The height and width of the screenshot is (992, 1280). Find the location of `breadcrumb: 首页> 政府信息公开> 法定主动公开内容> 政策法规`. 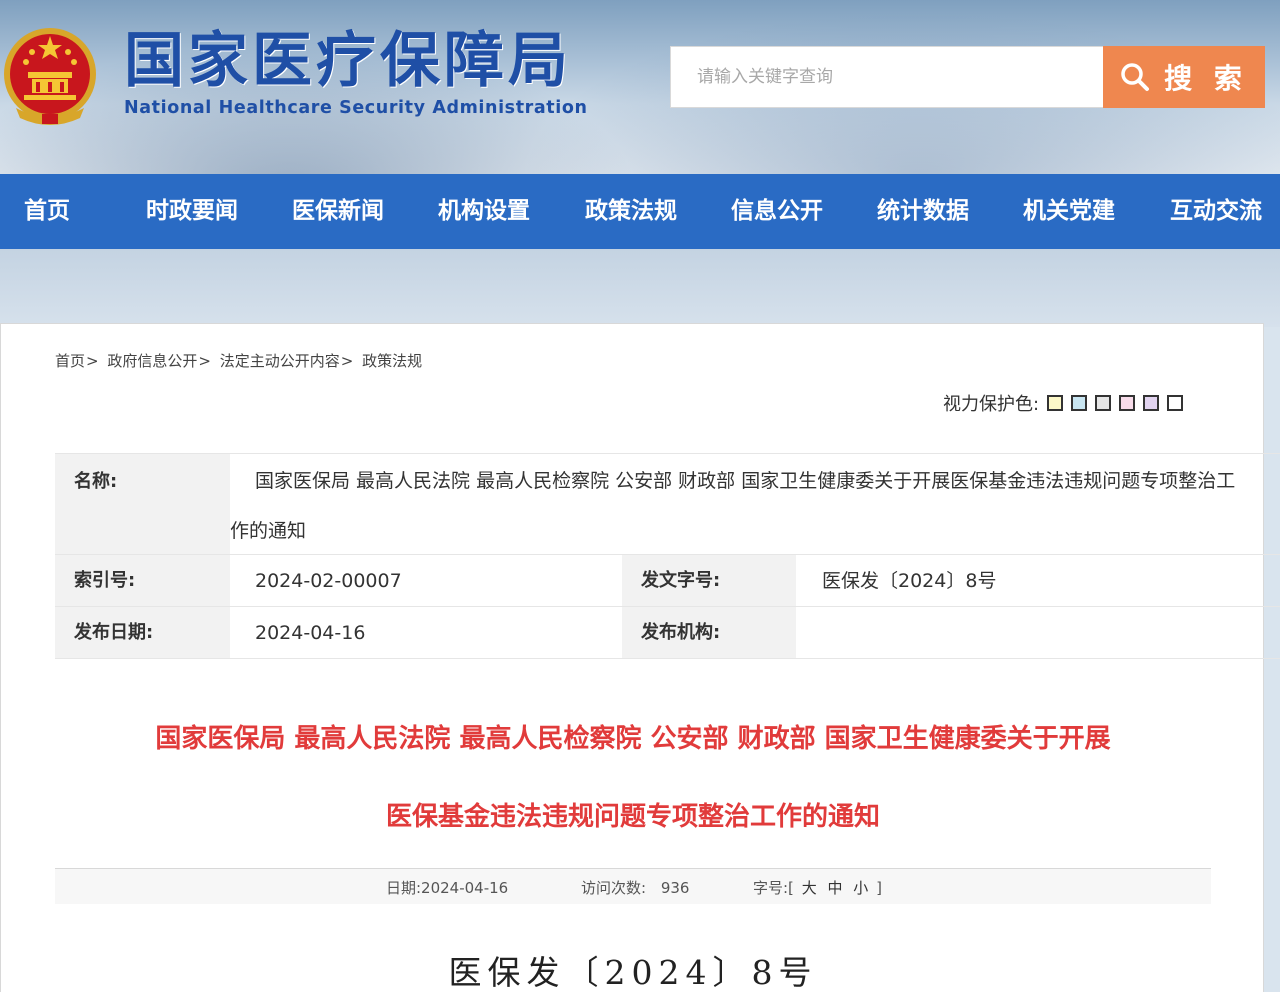

breadcrumb: 首页> 政府信息公开> 法定主动公开内容> 政策法规 is located at coordinates (239, 361).